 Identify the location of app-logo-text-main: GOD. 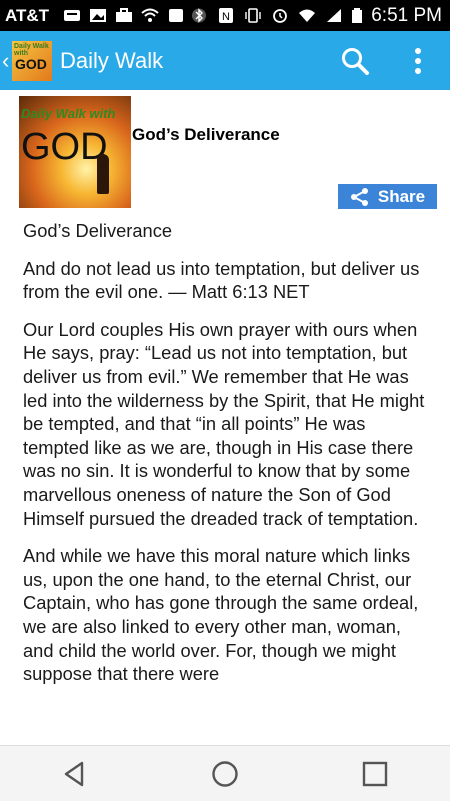
(31, 63).